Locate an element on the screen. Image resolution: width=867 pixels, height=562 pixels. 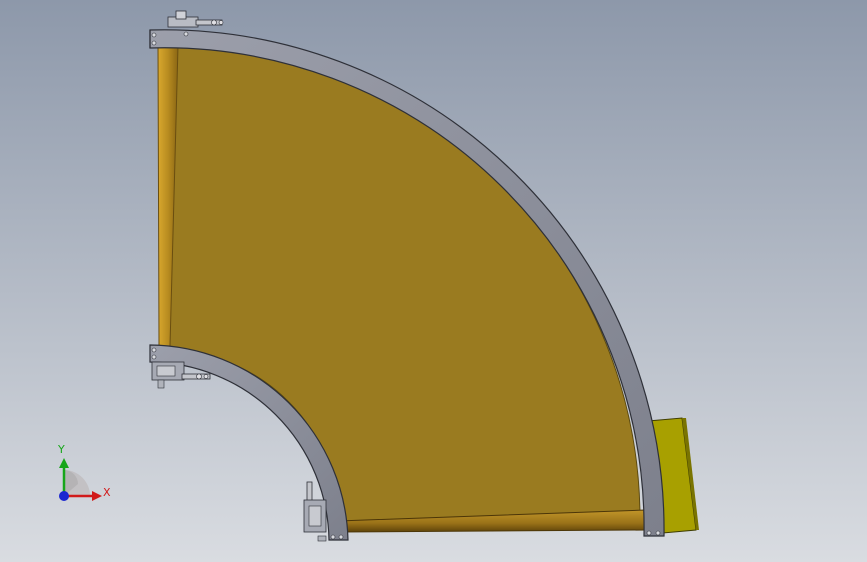
triad-y-label: Y is located at coordinates (61, 449).